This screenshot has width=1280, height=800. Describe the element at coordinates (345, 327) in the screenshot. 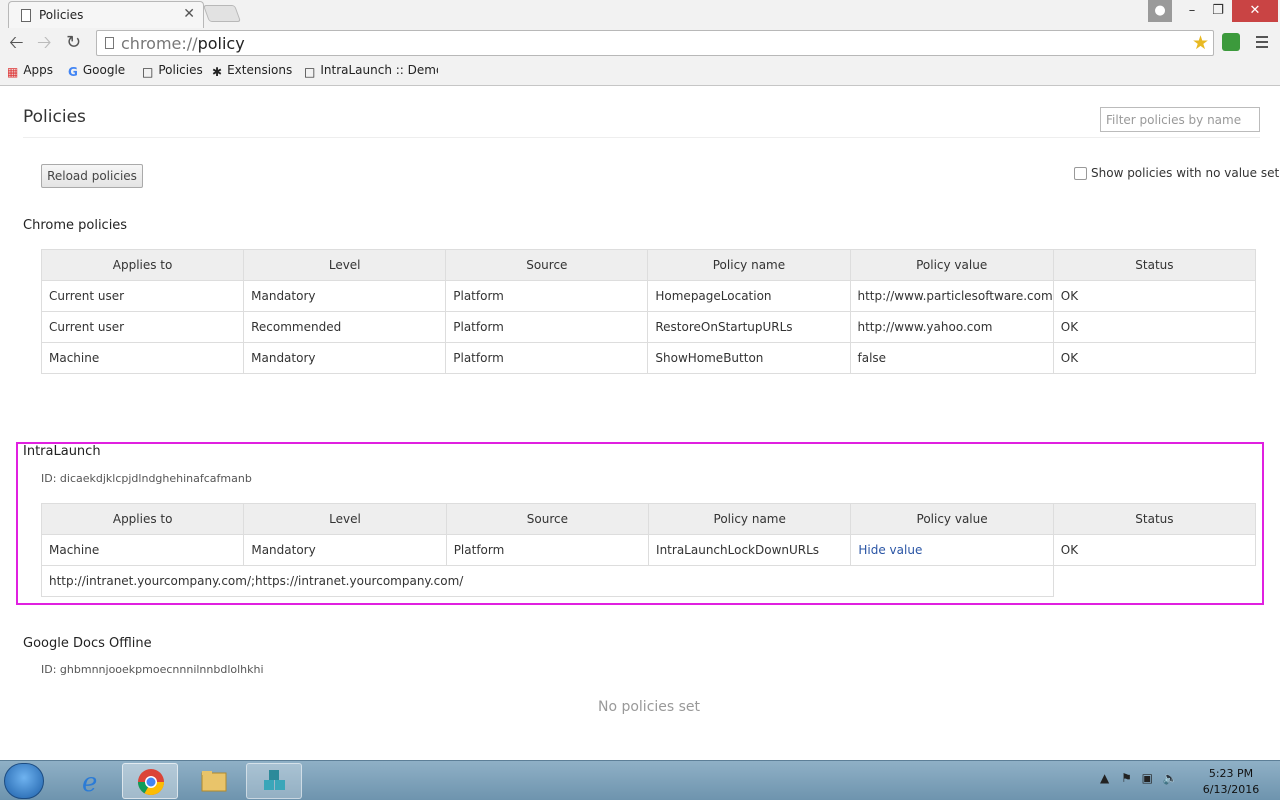

I see `cell: Recommended` at that location.